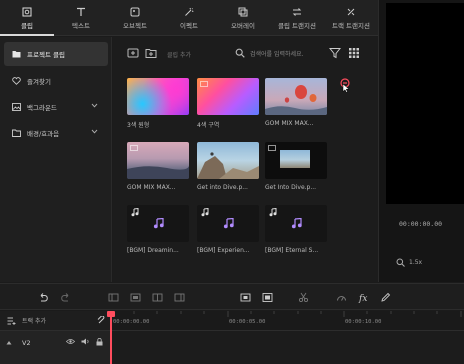 The image size is (464, 364). Describe the element at coordinates (243, 11) in the screenshot. I see `overlay-icon` at that location.